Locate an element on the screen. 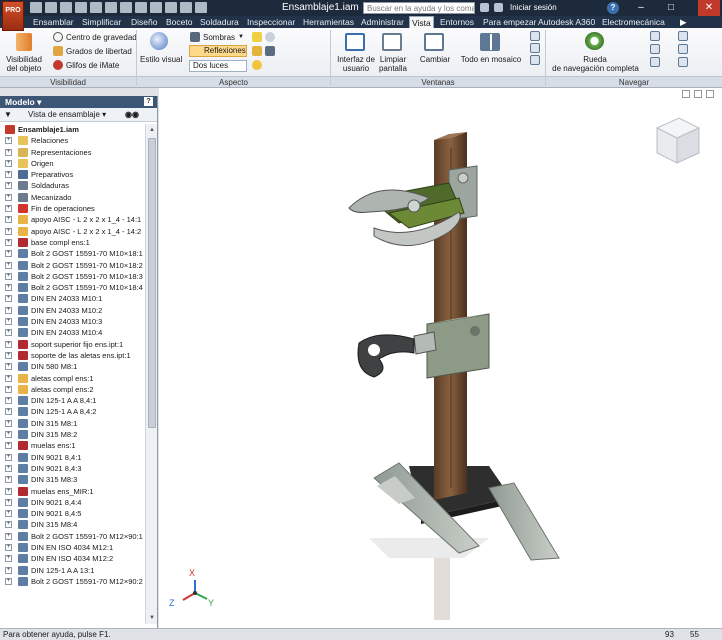  tree-item: + aletas compl ens:2 is located at coordinates (72, 389).